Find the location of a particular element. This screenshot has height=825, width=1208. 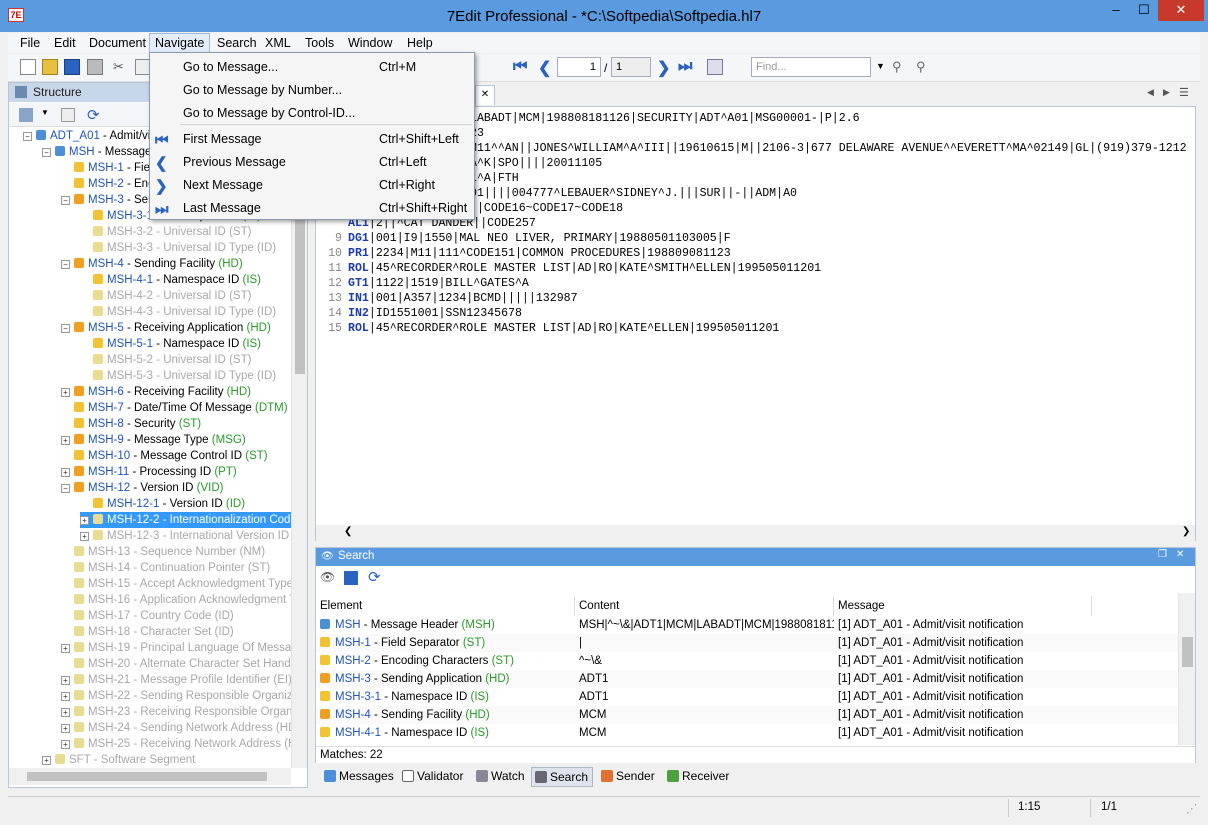

tab-validator: Validator is located at coordinates (433, 777).